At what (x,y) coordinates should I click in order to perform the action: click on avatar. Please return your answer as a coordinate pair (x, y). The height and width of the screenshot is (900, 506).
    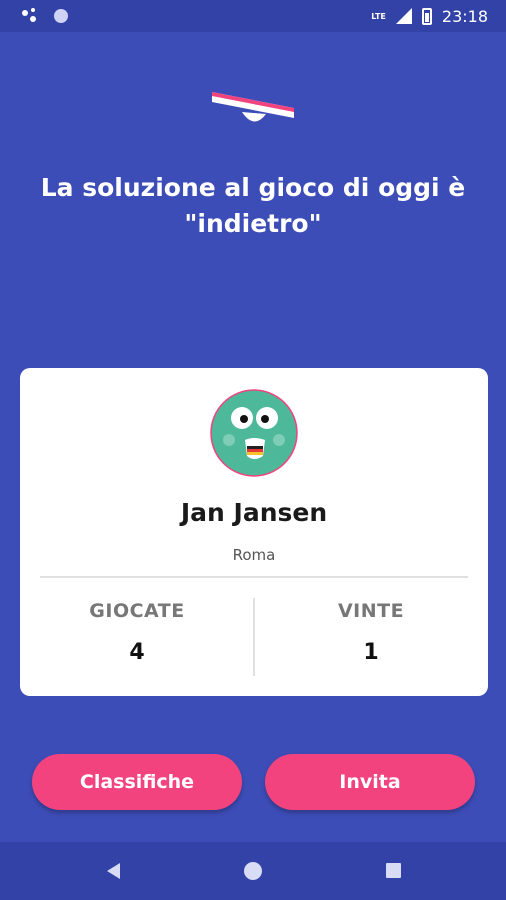
    Looking at the image, I should click on (254, 433).